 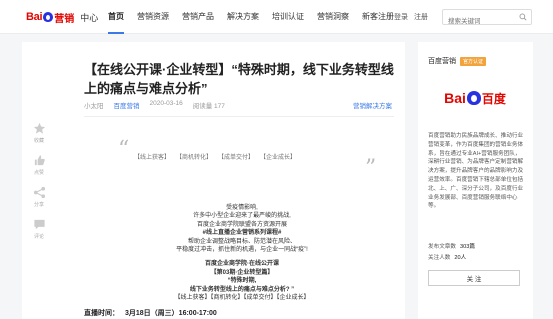 I want to click on thumbs-up-icon, so click(x=39, y=160).